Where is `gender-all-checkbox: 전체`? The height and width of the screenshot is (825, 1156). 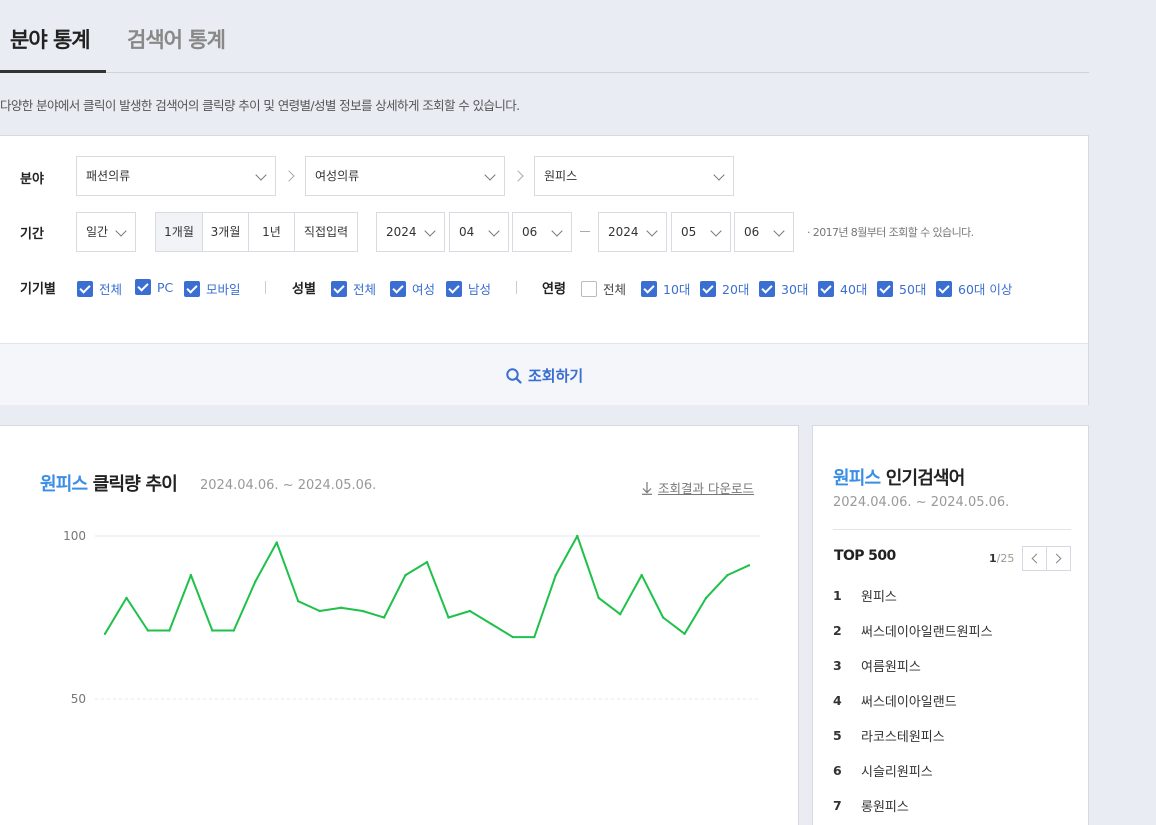 gender-all-checkbox: 전체 is located at coordinates (353, 288).